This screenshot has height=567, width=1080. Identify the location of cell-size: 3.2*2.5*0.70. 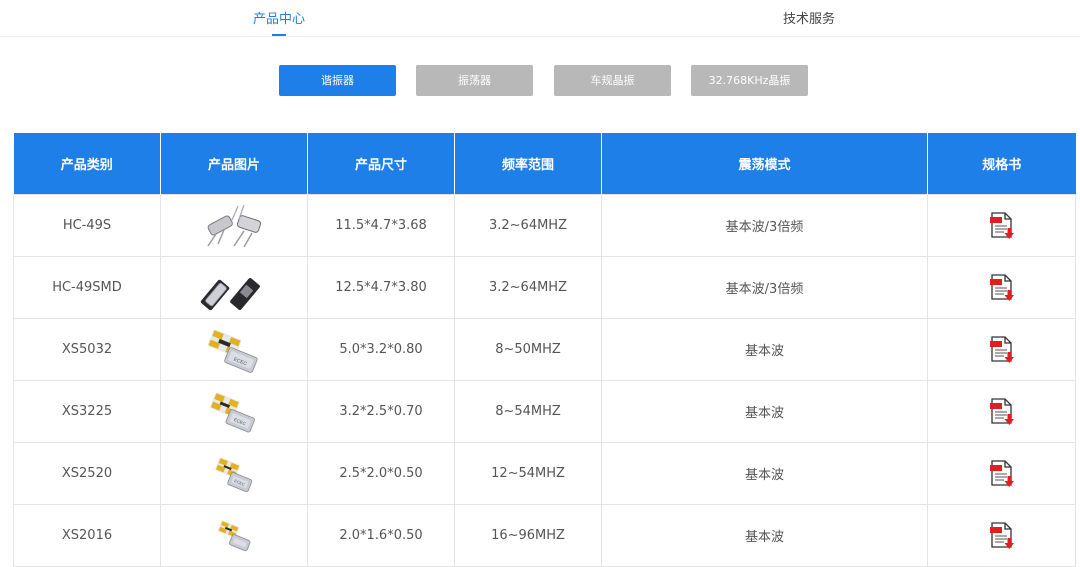
(381, 411).